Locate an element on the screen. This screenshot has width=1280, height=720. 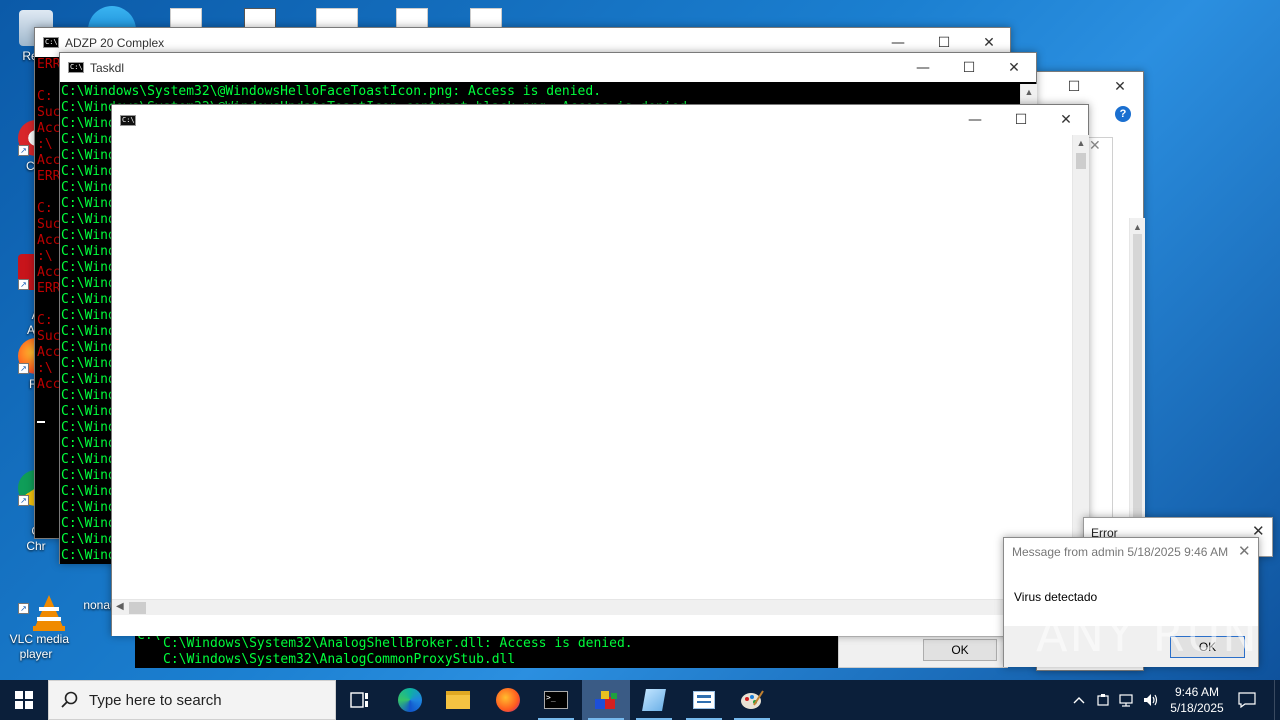
tray-network-icon is located at coordinates (1127, 700).